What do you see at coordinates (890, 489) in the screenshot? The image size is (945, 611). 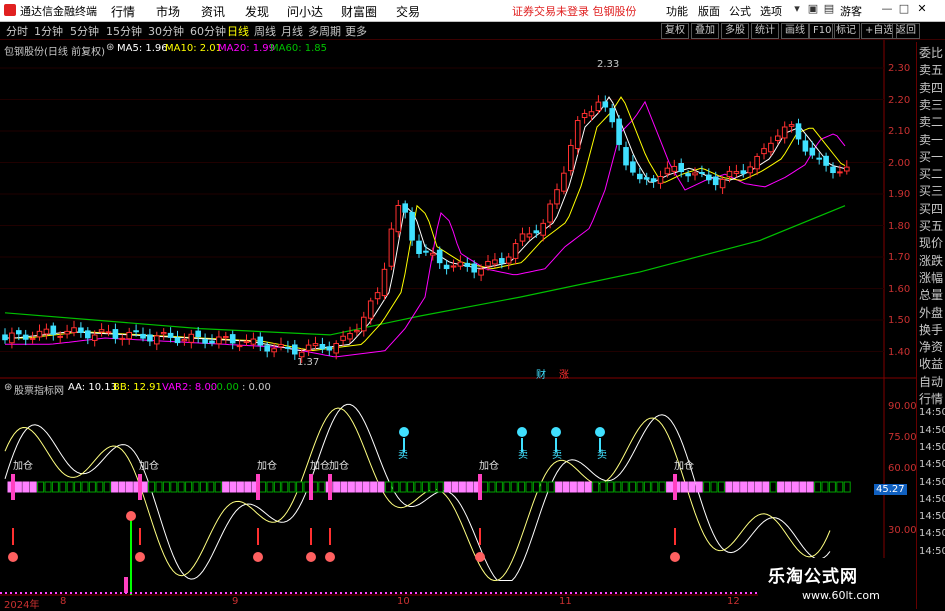 I see `ind-current-value: 45.27` at bounding box center [890, 489].